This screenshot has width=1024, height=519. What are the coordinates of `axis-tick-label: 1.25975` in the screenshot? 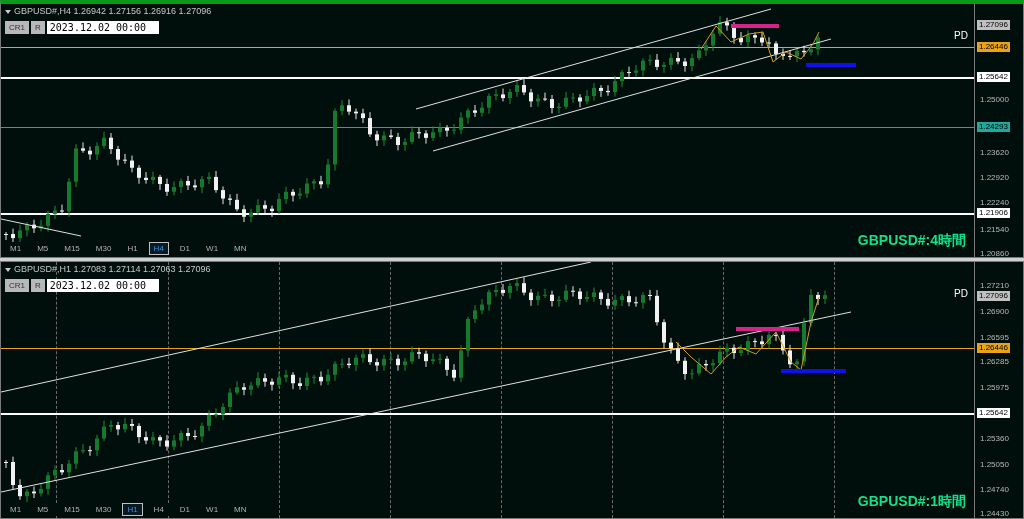 It's located at (994, 388).